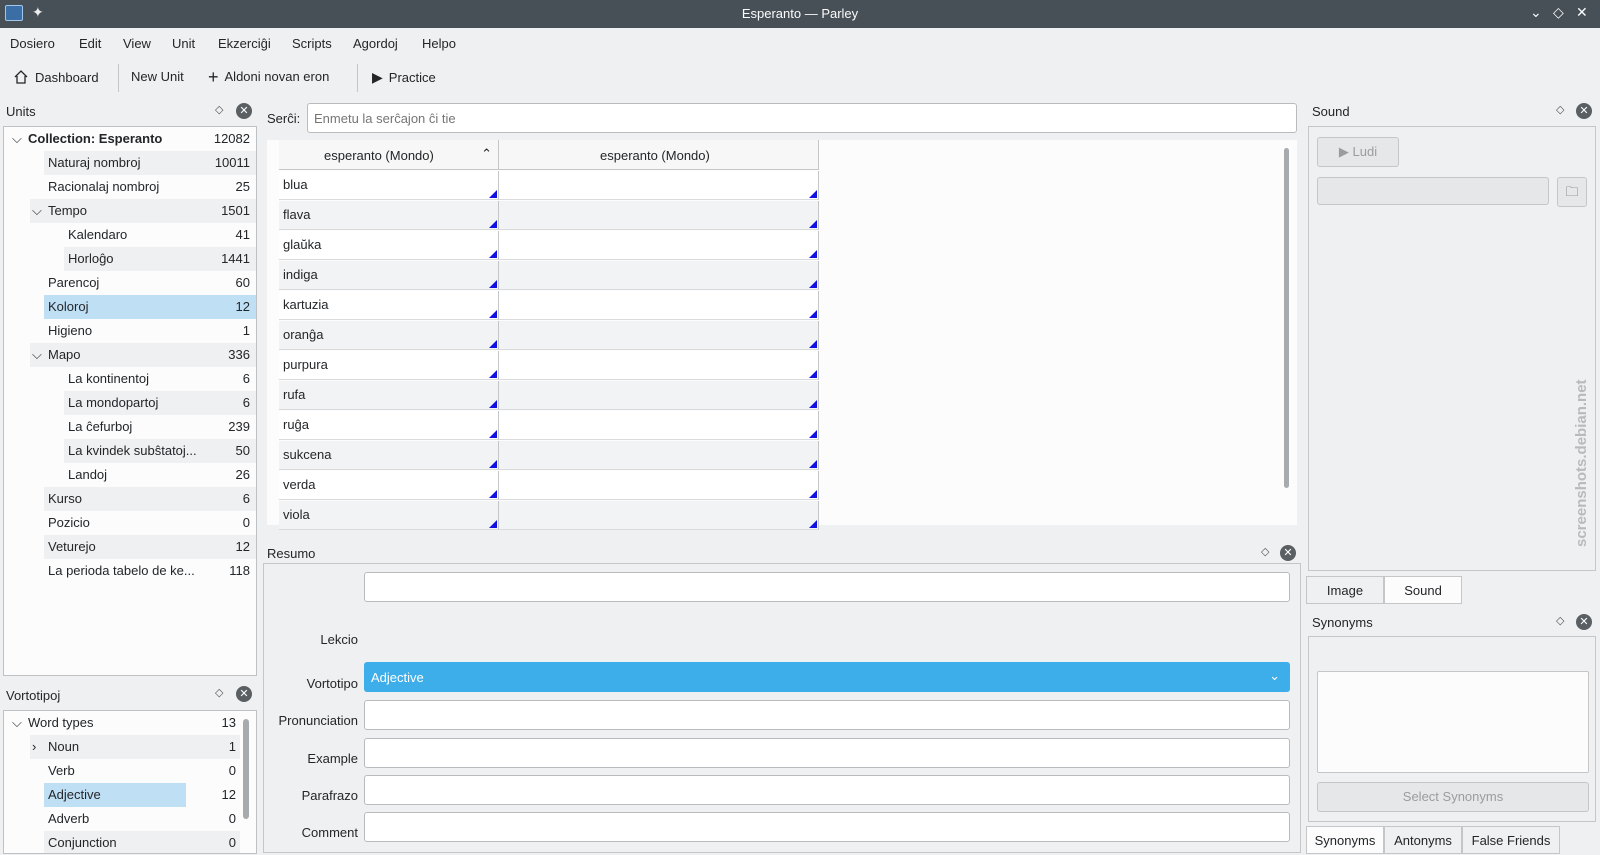 The width and height of the screenshot is (1600, 855). I want to click on tree-item: Parencoj 60, so click(150, 283).